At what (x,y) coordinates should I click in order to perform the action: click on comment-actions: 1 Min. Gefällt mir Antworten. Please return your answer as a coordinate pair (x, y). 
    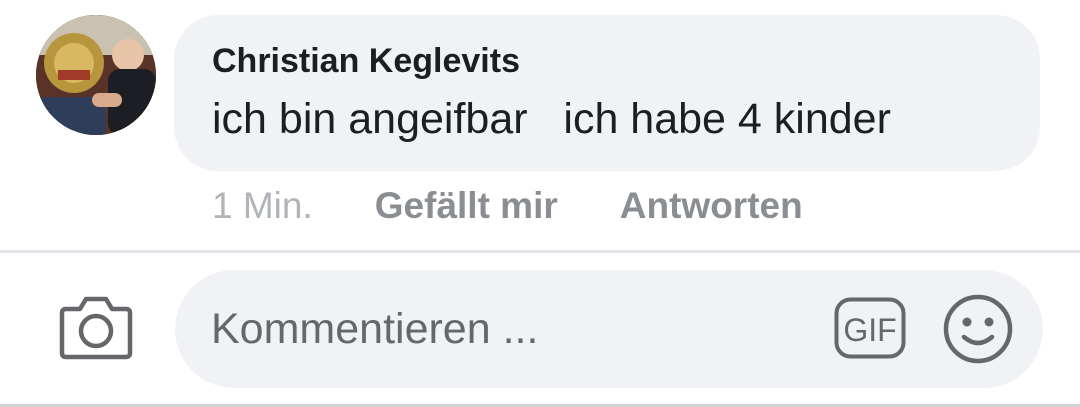
    Looking at the image, I should click on (507, 206).